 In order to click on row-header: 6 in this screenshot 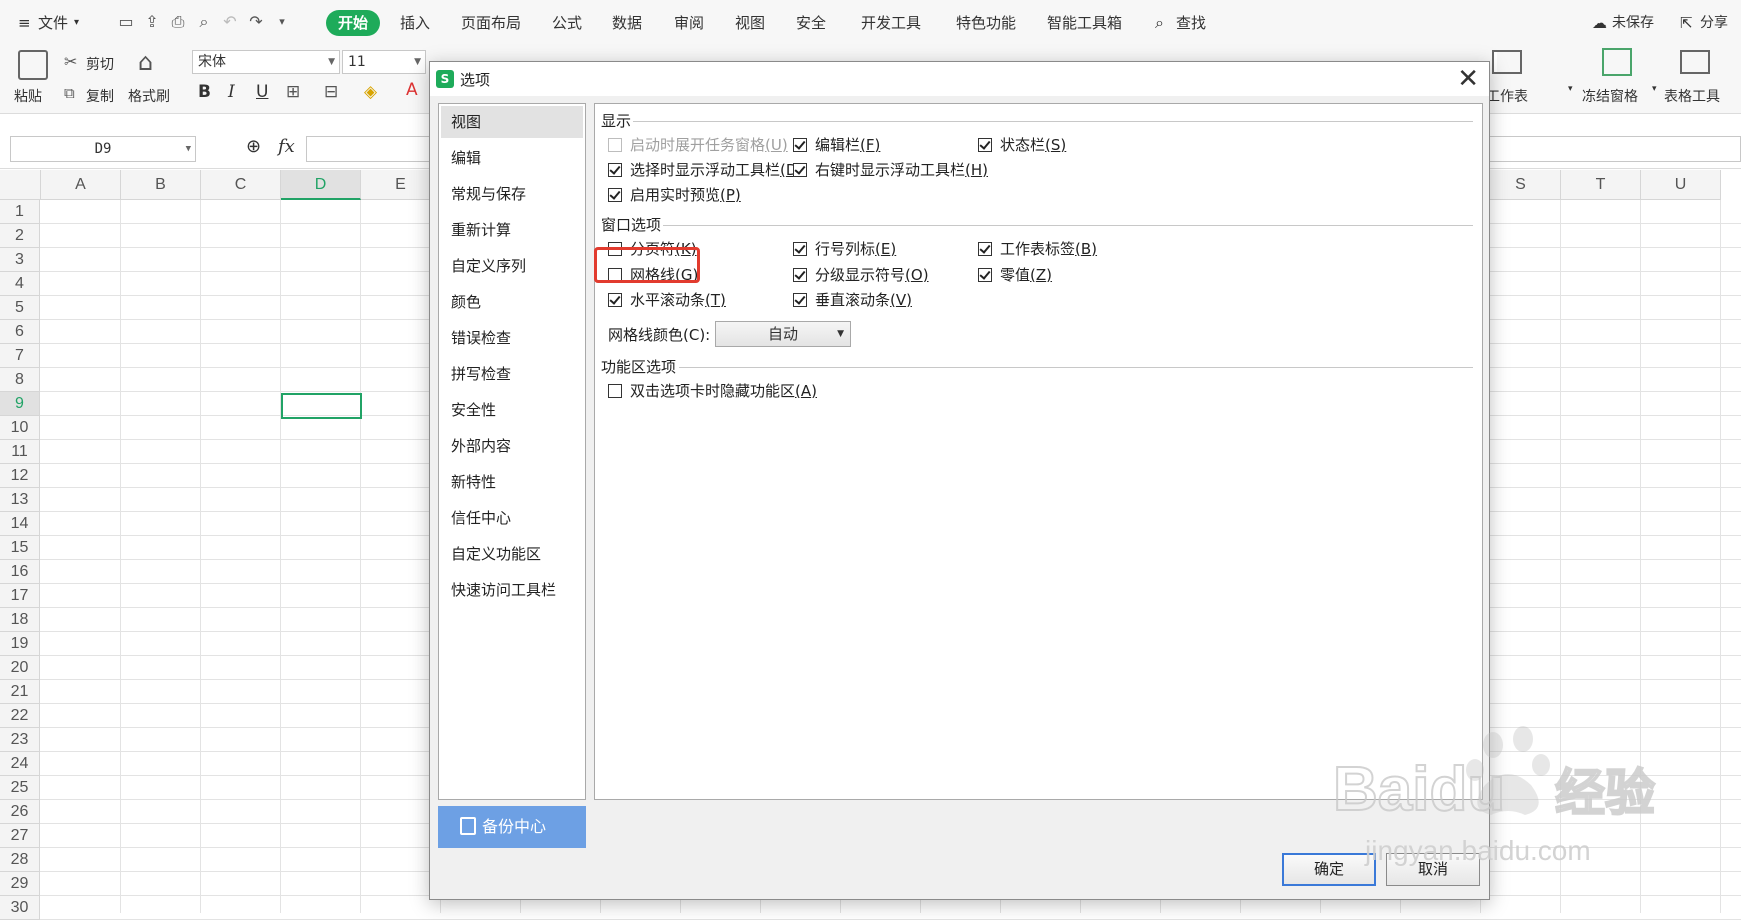, I will do `click(20, 332)`.